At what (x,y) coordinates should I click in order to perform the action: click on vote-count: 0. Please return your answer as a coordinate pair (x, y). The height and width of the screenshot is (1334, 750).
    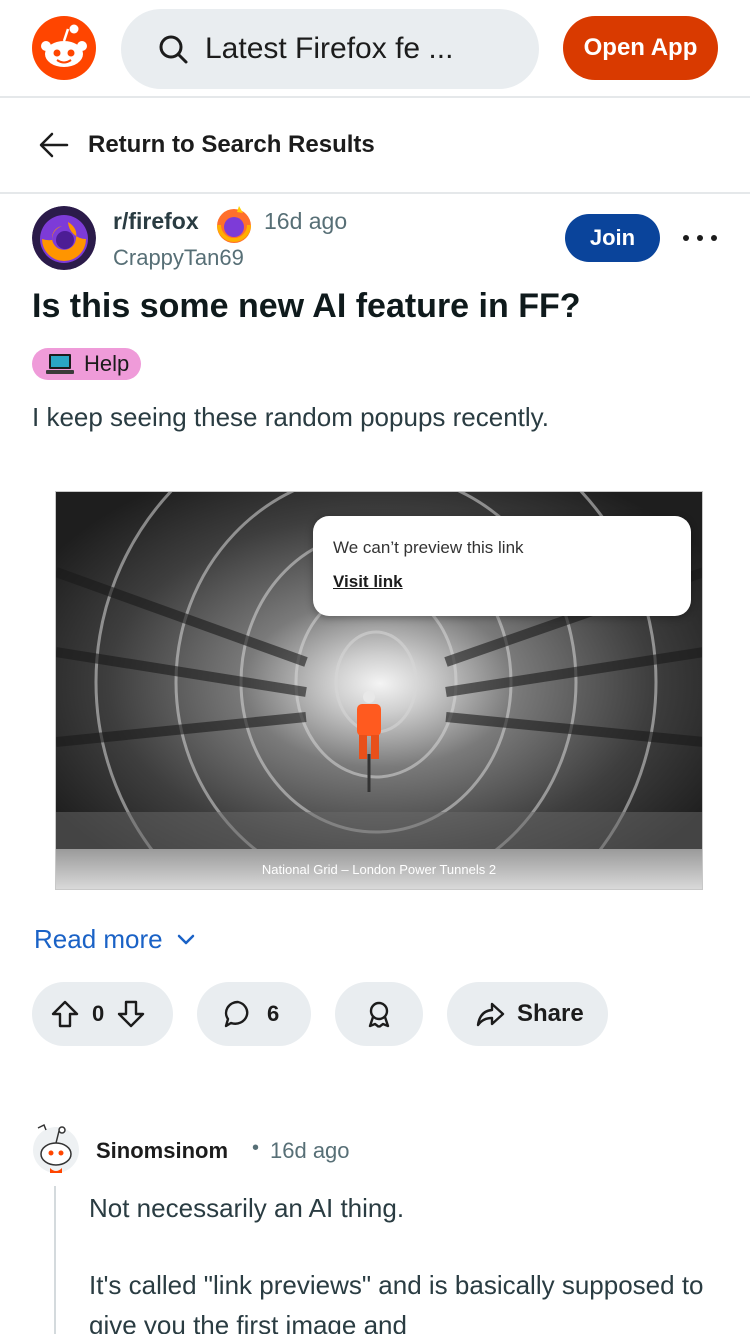
    Looking at the image, I should click on (98, 1013).